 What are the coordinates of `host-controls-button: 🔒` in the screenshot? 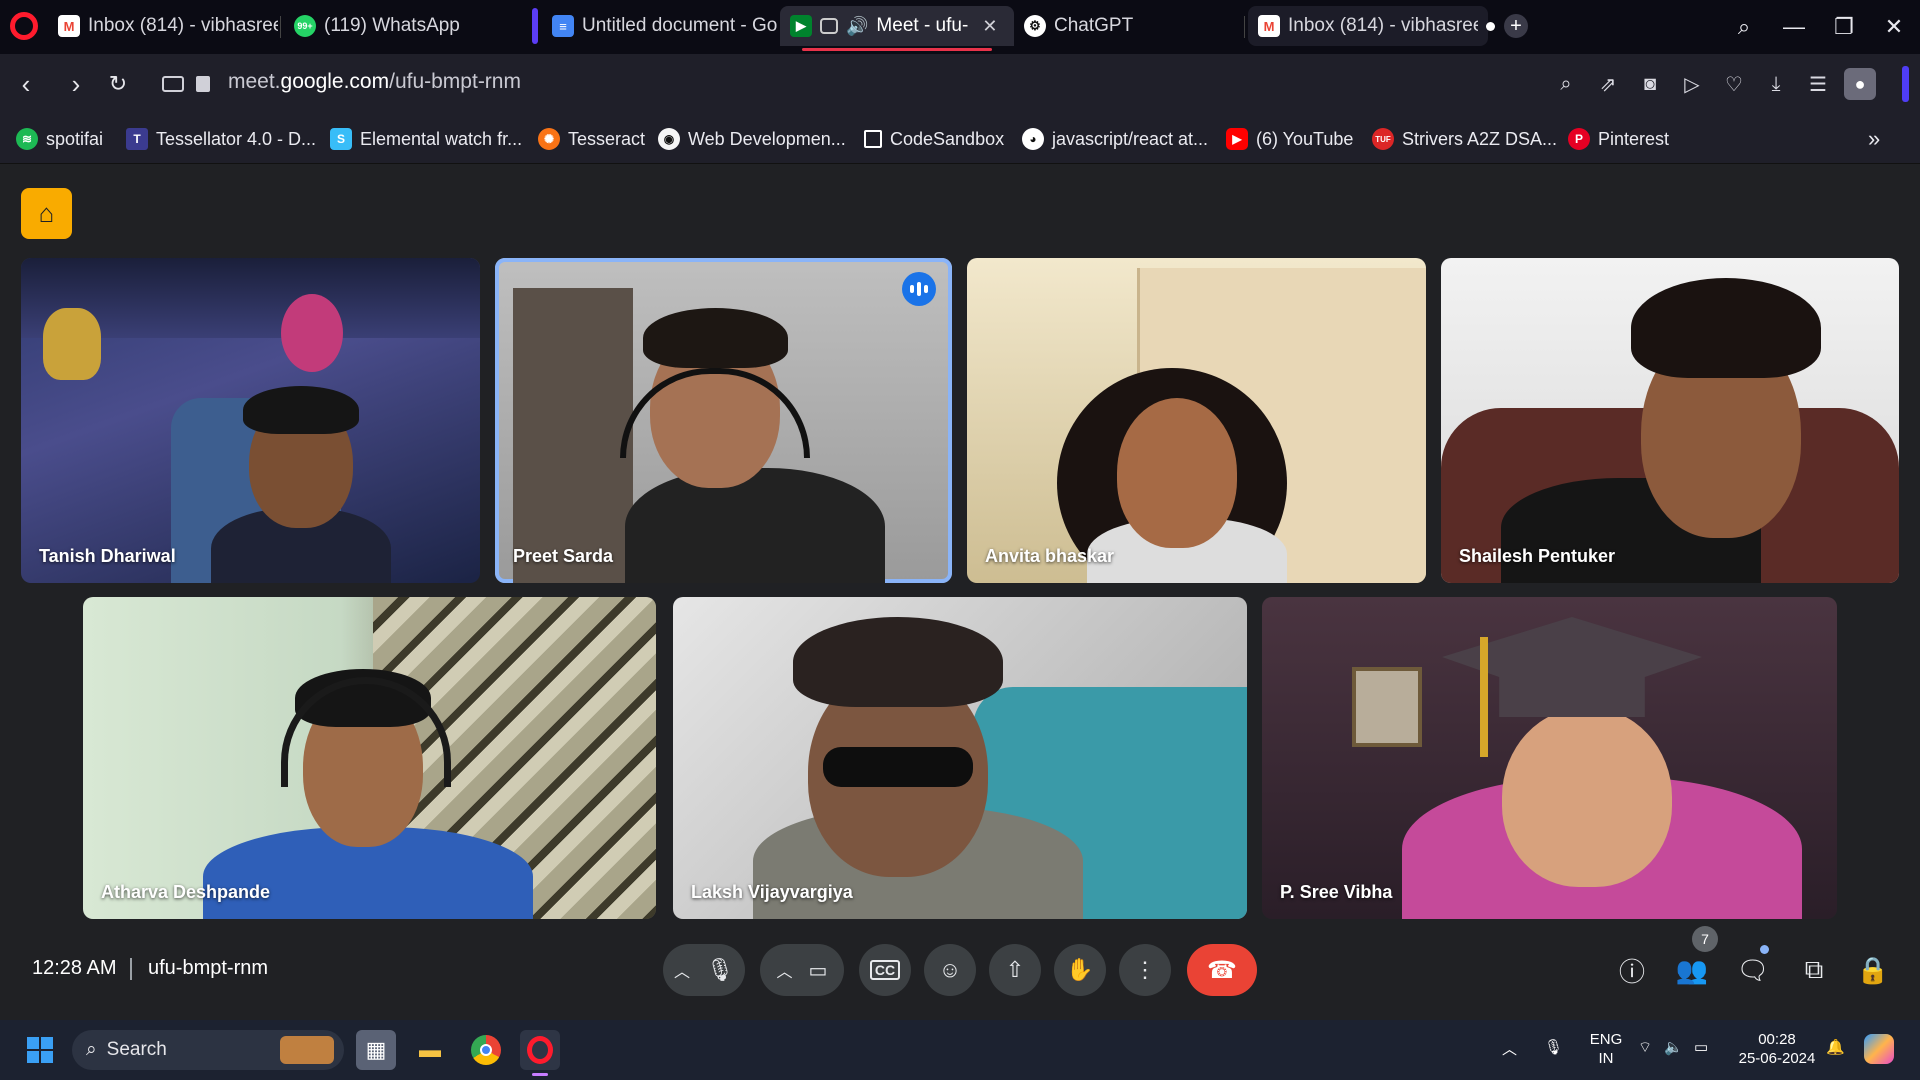 It's located at (1873, 970).